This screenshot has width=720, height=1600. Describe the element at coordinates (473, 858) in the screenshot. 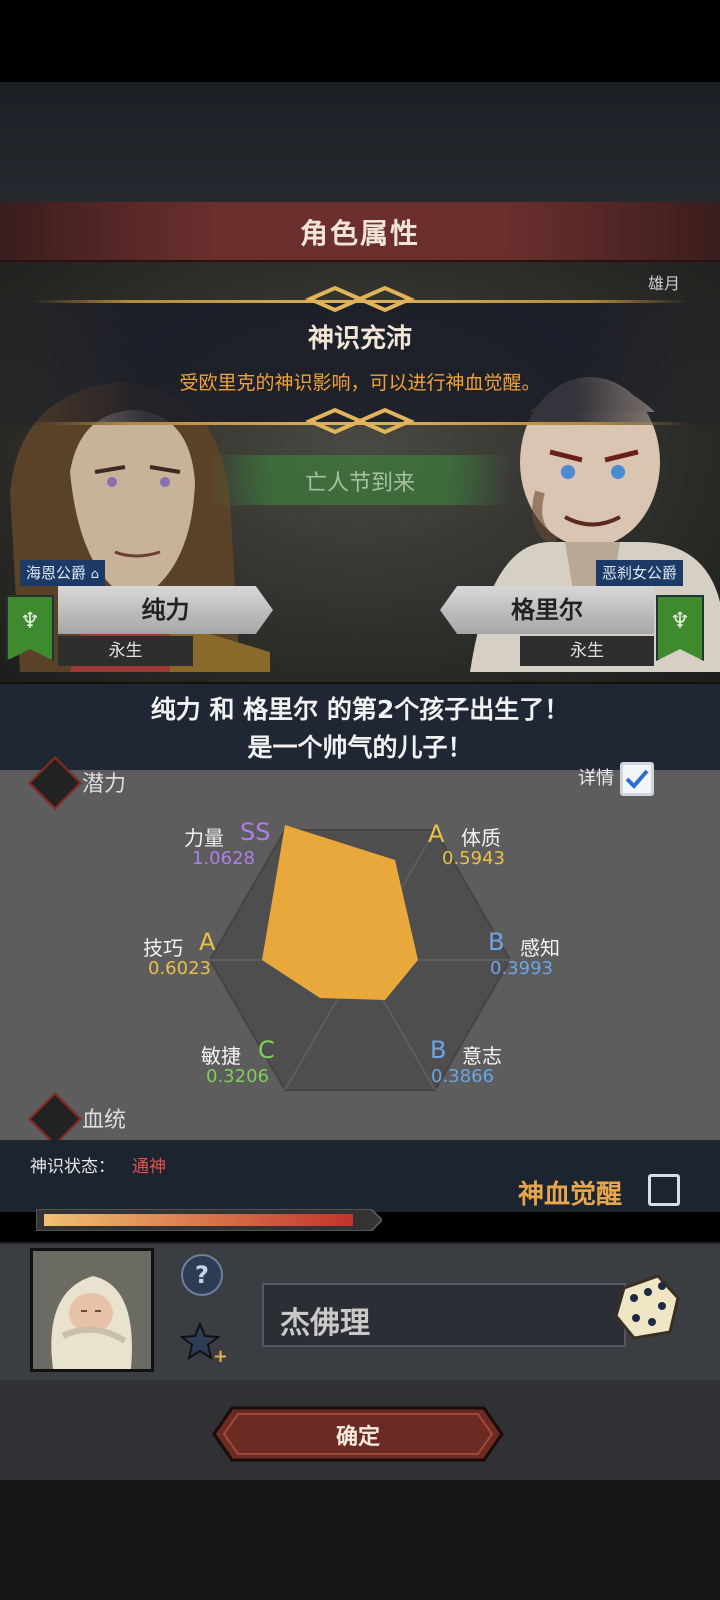

I see `stat-value-constitution: 0.5943` at that location.